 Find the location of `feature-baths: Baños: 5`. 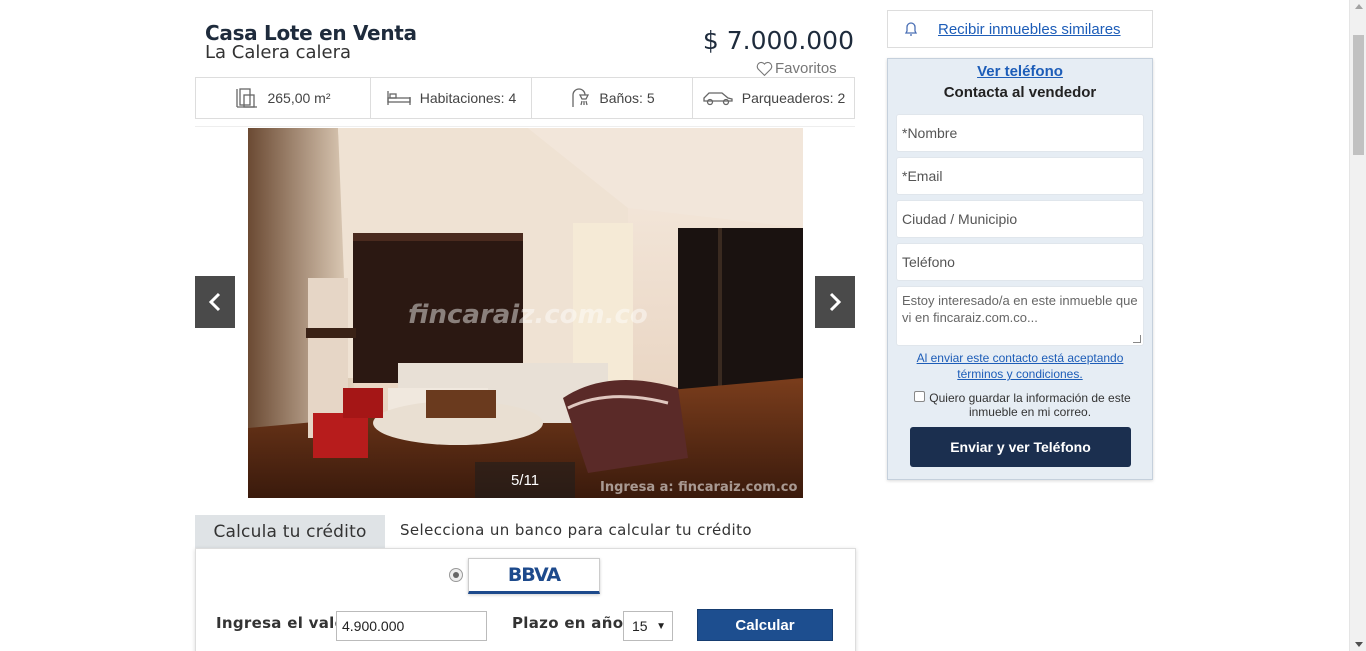

feature-baths: Baños: 5 is located at coordinates (612, 98).